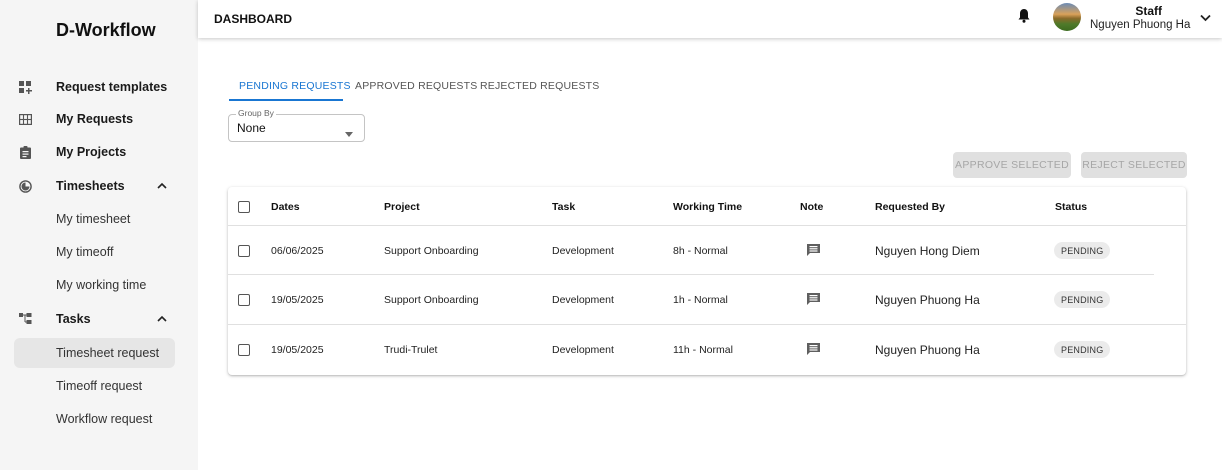 The width and height of the screenshot is (1222, 470). I want to click on sidebar-item-tasks: Tasks, so click(99, 319).